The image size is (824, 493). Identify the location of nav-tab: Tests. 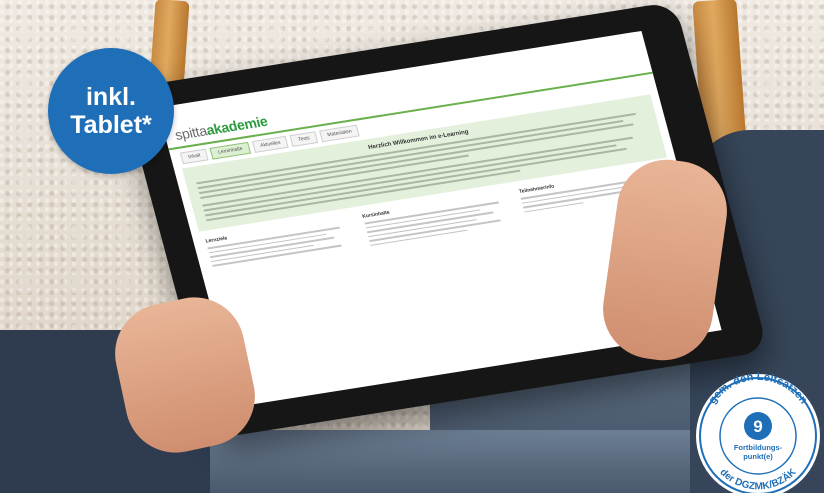
(304, 139).